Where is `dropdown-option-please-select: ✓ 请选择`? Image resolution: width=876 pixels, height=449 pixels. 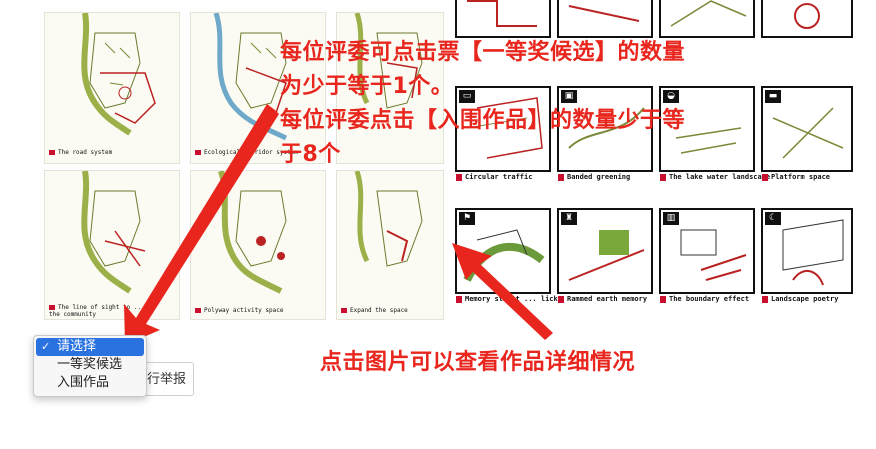 dropdown-option-please-select: ✓ 请选择 is located at coordinates (90, 347).